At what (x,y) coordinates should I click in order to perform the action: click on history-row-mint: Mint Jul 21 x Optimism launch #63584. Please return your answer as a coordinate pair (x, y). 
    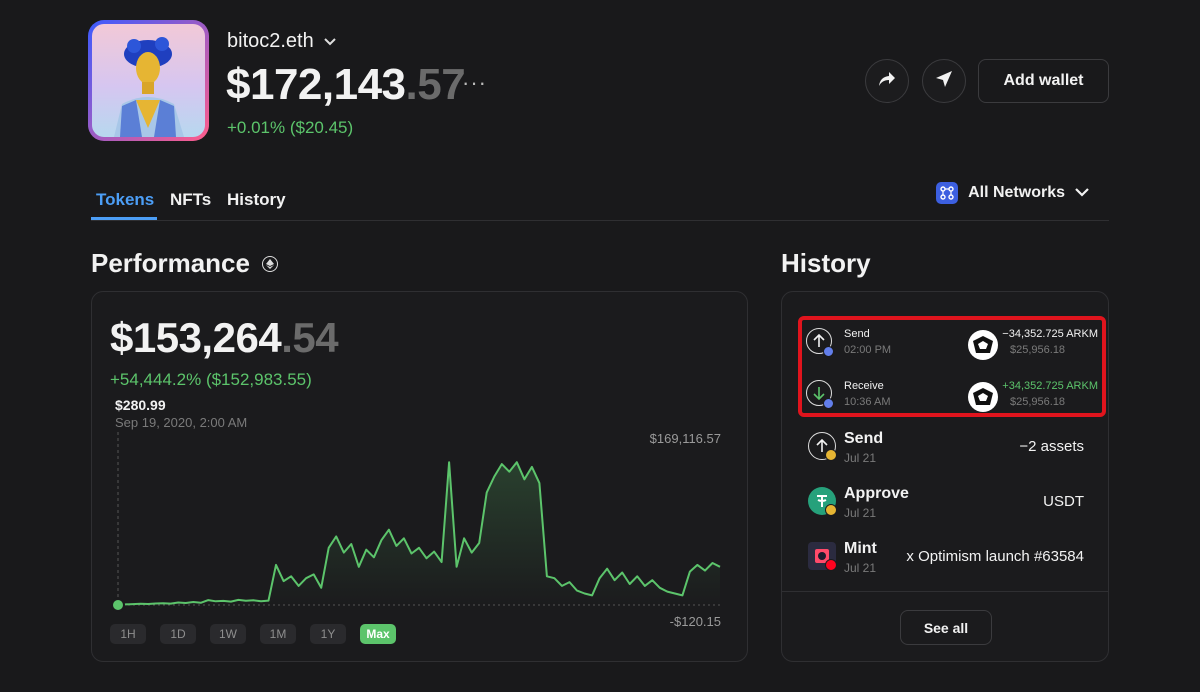
    Looking at the image, I should click on (946, 560).